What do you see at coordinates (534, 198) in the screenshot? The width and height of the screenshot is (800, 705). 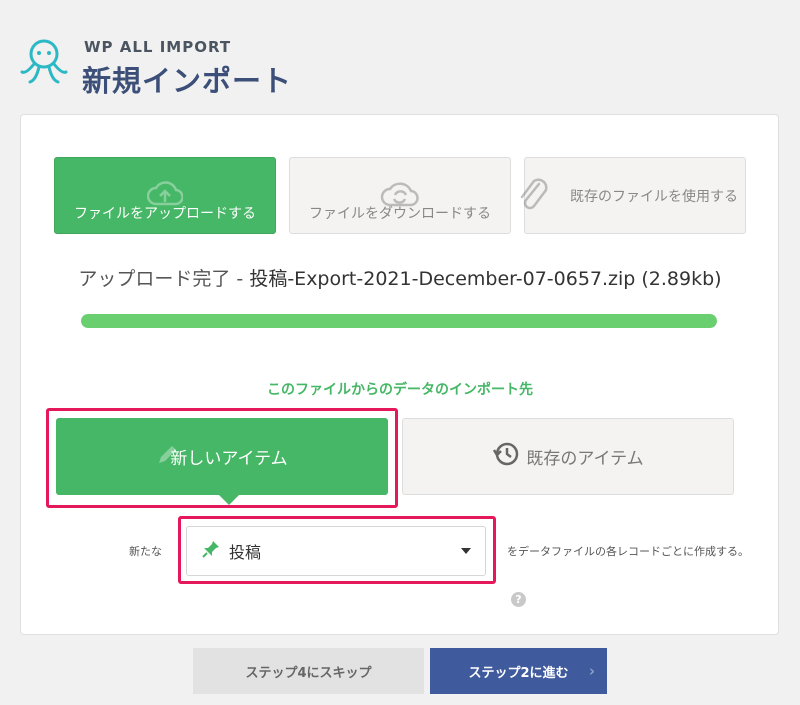 I see `paperclip-icon` at bounding box center [534, 198].